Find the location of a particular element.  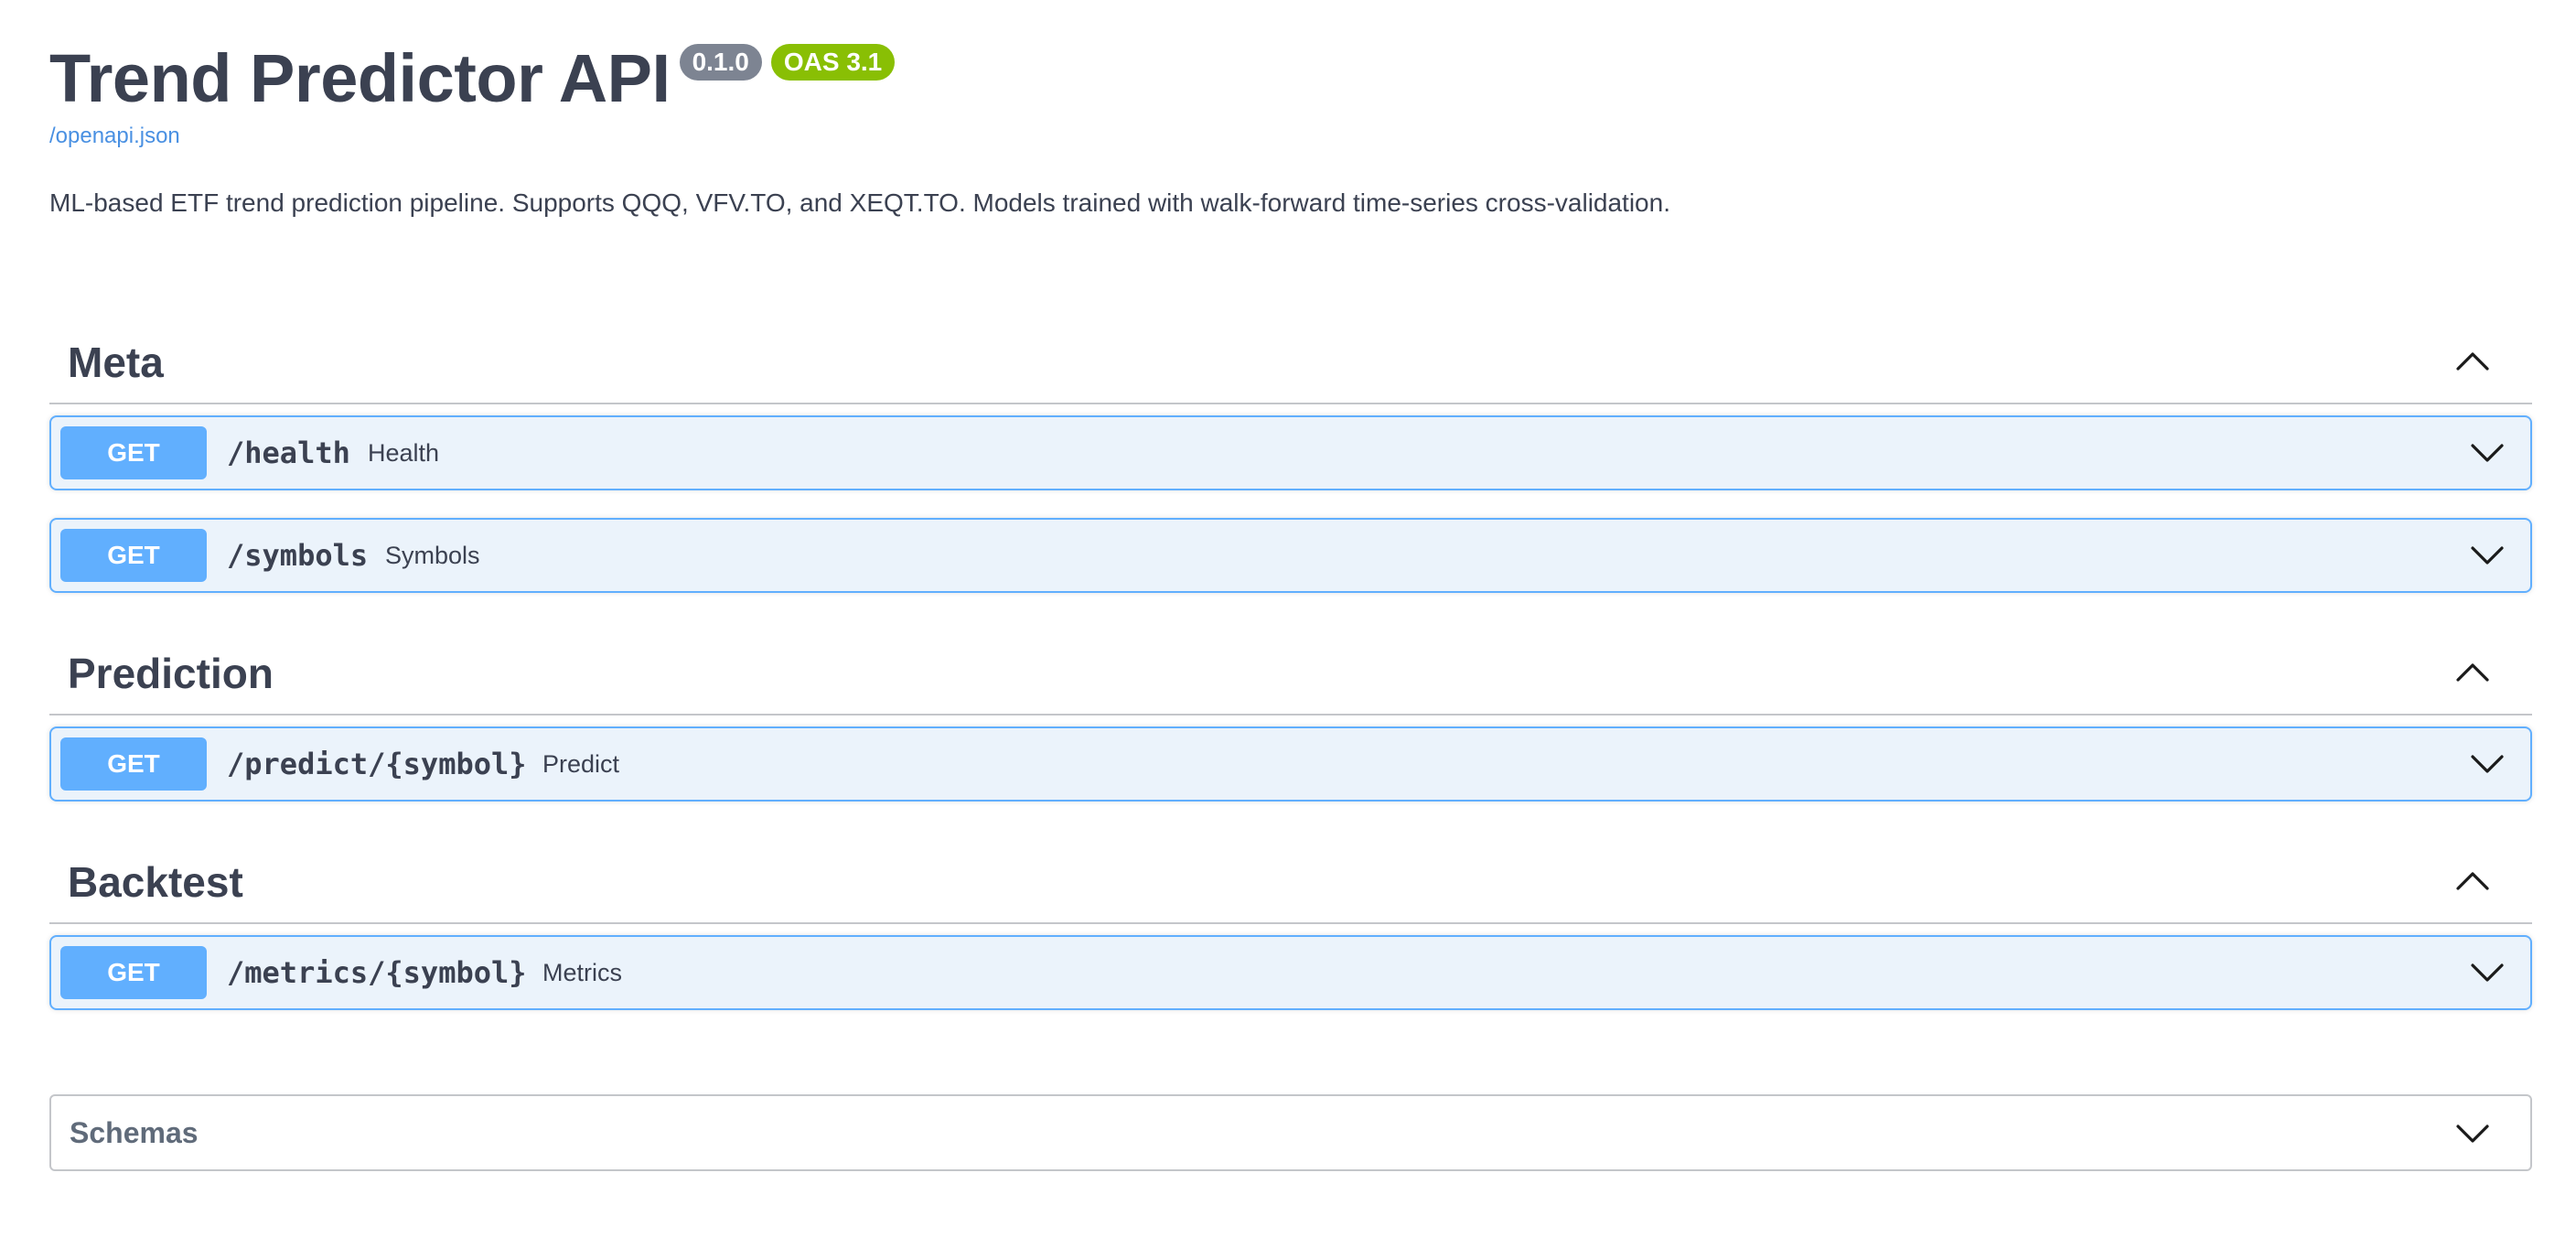

operation-get-predict: GET /predict/{symbol} Predict is located at coordinates (1291, 764).